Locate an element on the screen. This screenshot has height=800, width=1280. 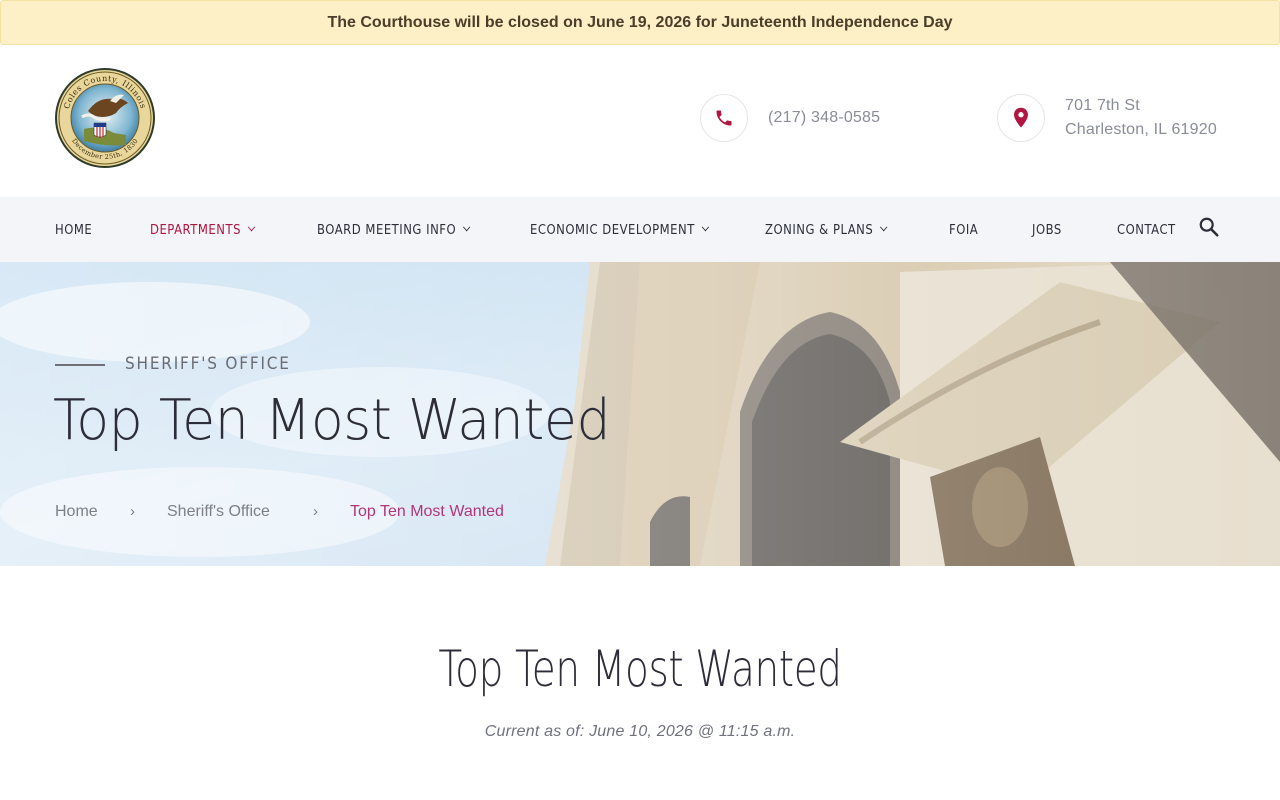
address: 701 7th St Charleston, IL 61920 is located at coordinates (1141, 118).